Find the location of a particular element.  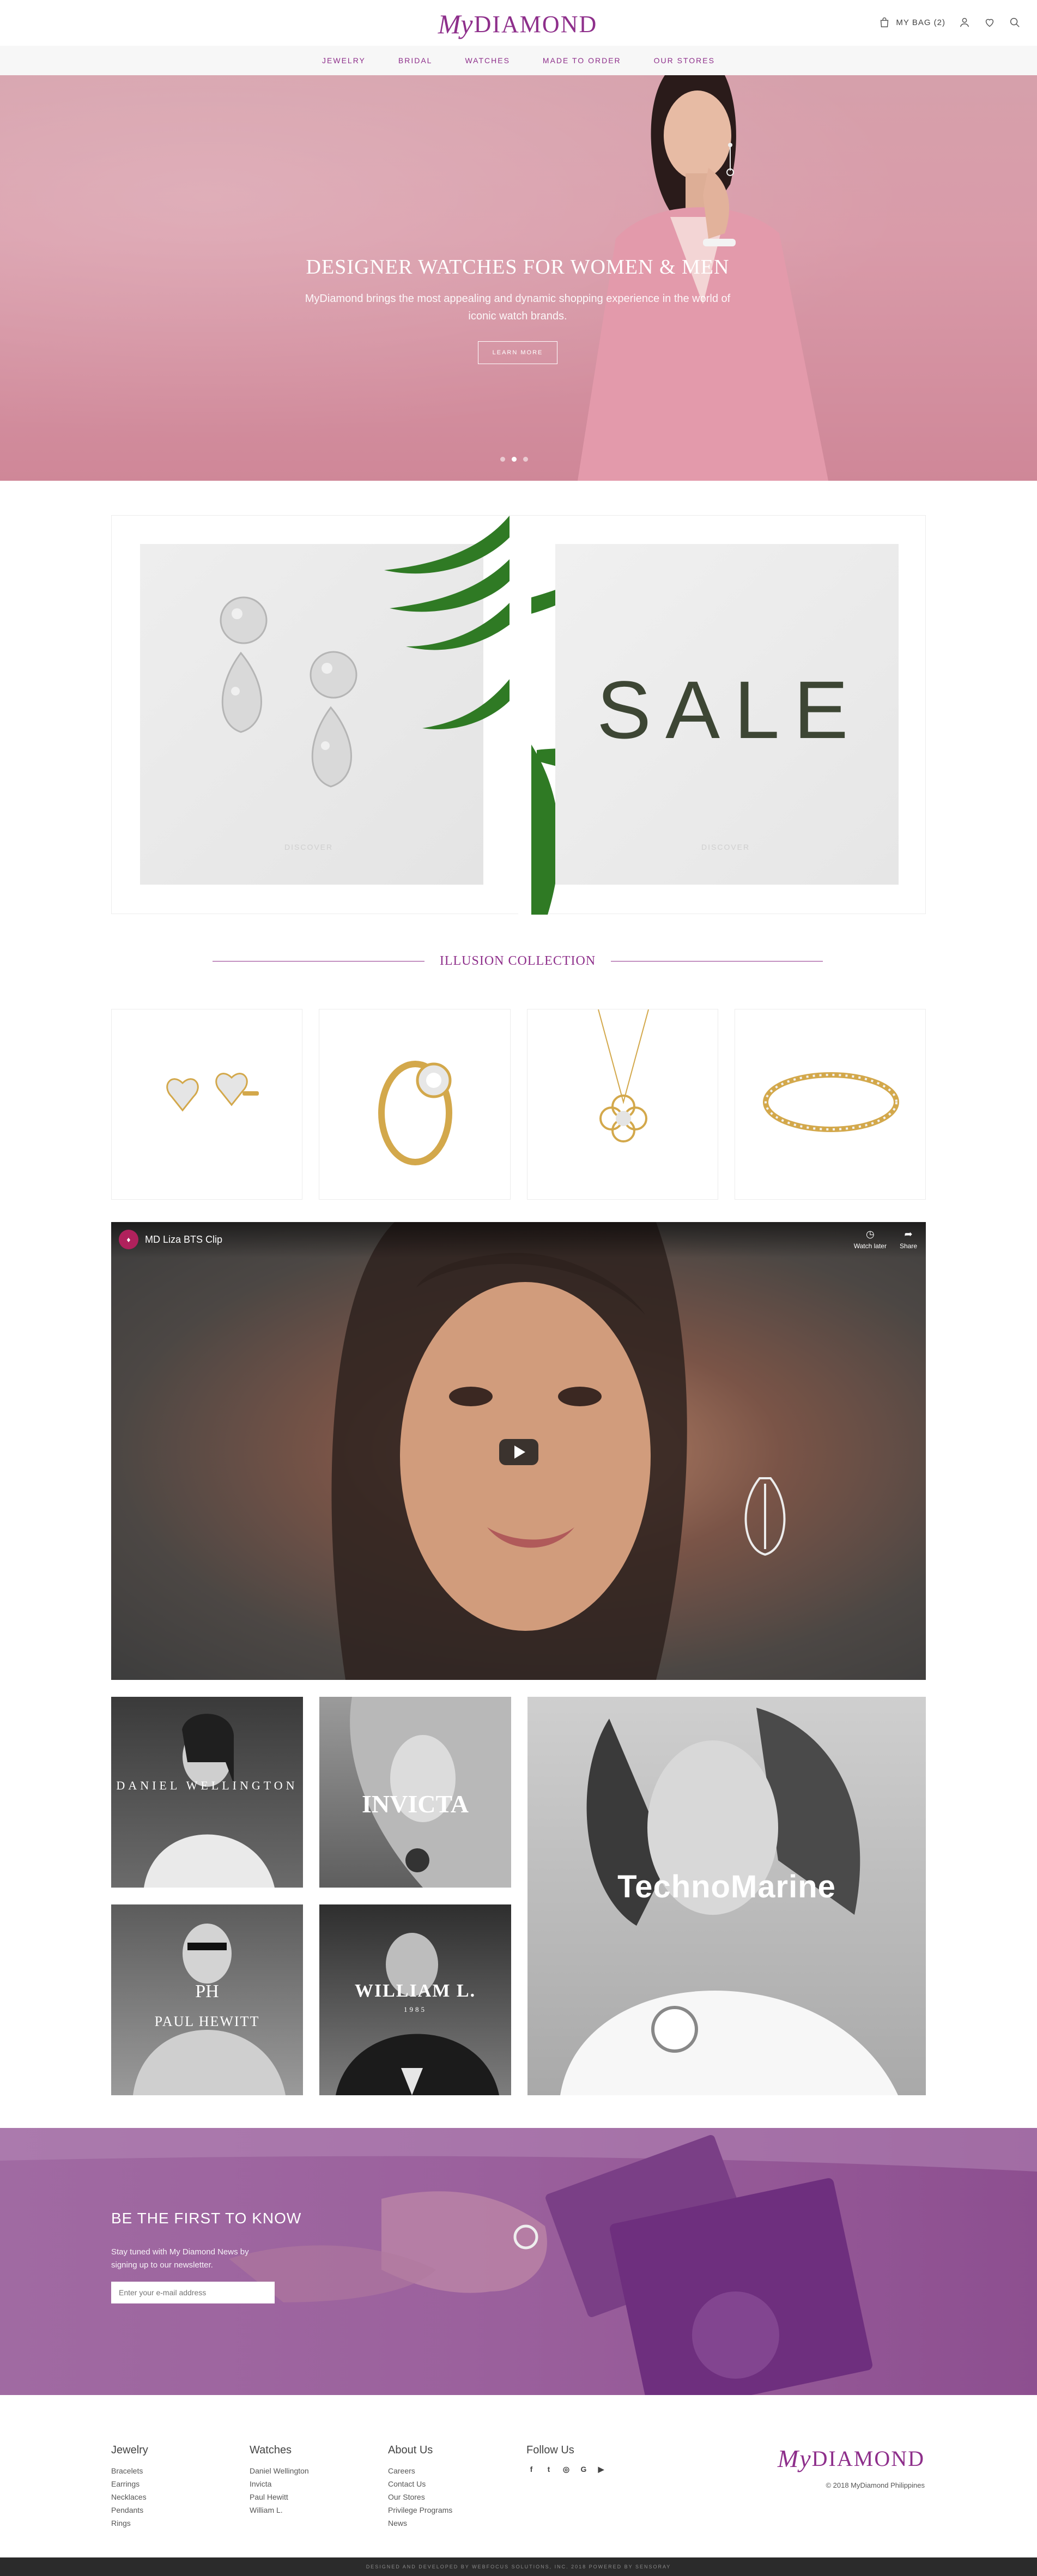

product-card-bracelet is located at coordinates (830, 1104).